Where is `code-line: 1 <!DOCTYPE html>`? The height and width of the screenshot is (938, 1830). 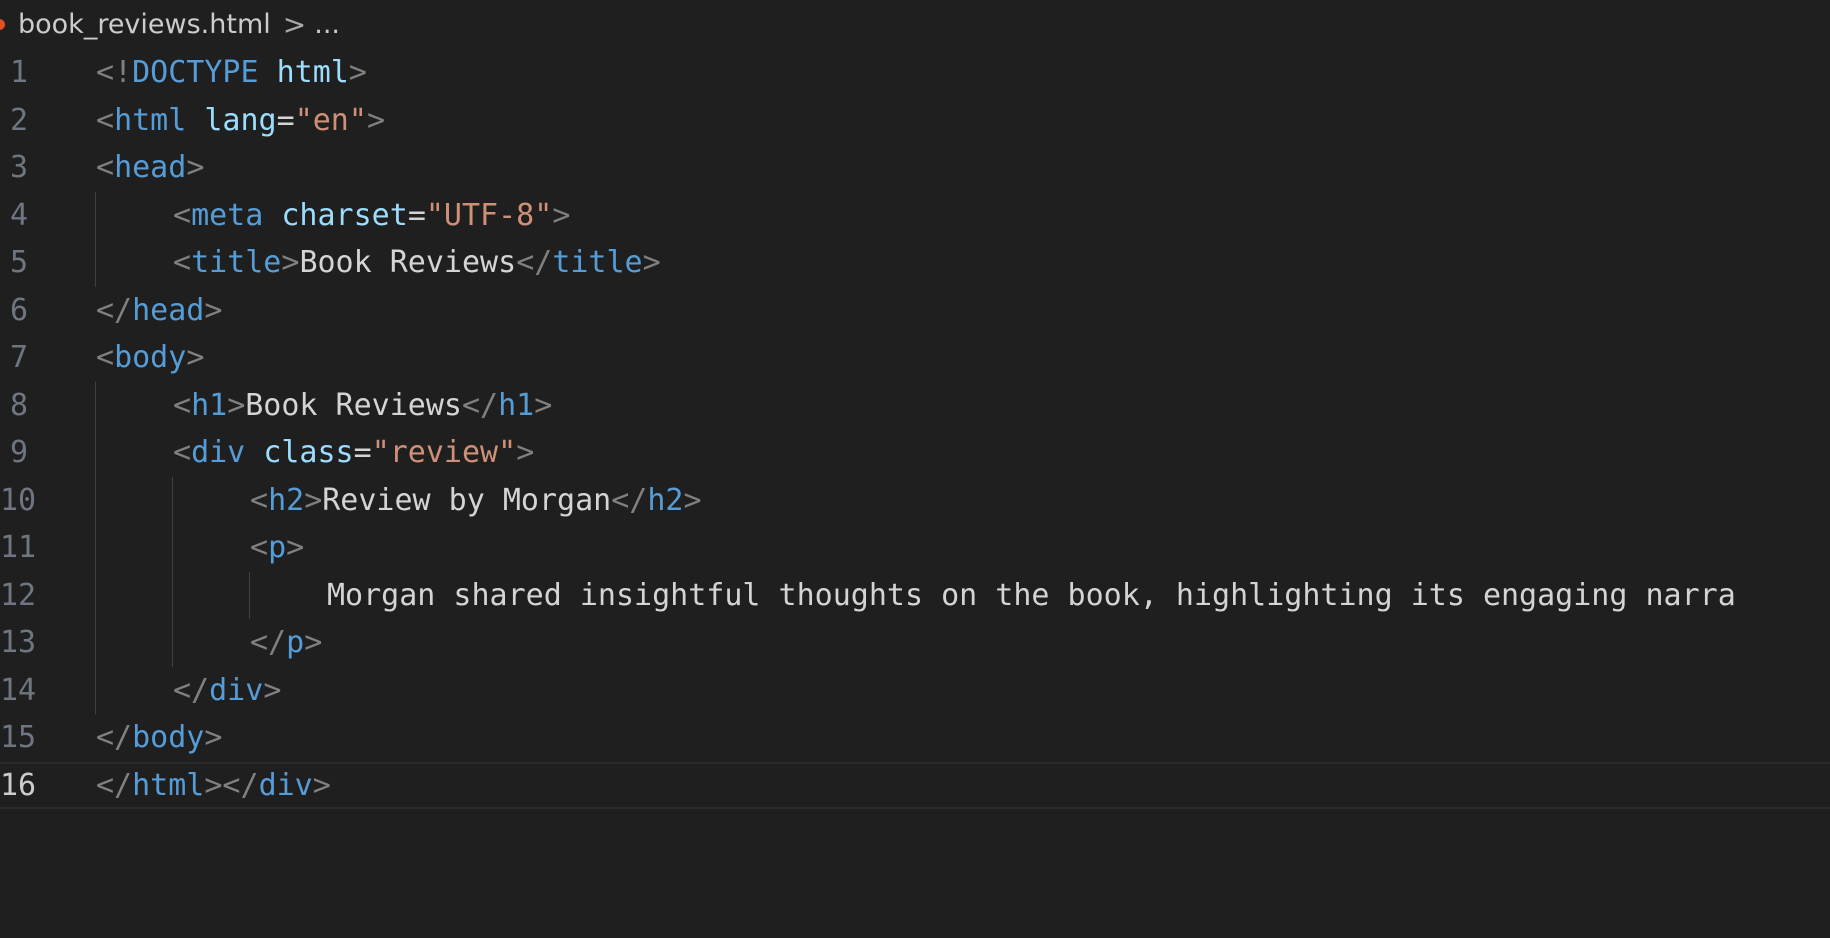 code-line: 1 <!DOCTYPE html> is located at coordinates (915, 73).